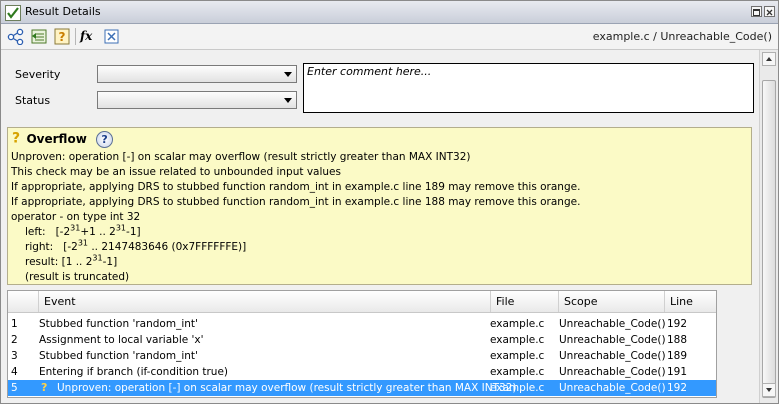 Image resolution: width=779 pixels, height=404 pixels. Describe the element at coordinates (76, 217) in the screenshot. I see `message-line: operator - on type int 32` at that location.